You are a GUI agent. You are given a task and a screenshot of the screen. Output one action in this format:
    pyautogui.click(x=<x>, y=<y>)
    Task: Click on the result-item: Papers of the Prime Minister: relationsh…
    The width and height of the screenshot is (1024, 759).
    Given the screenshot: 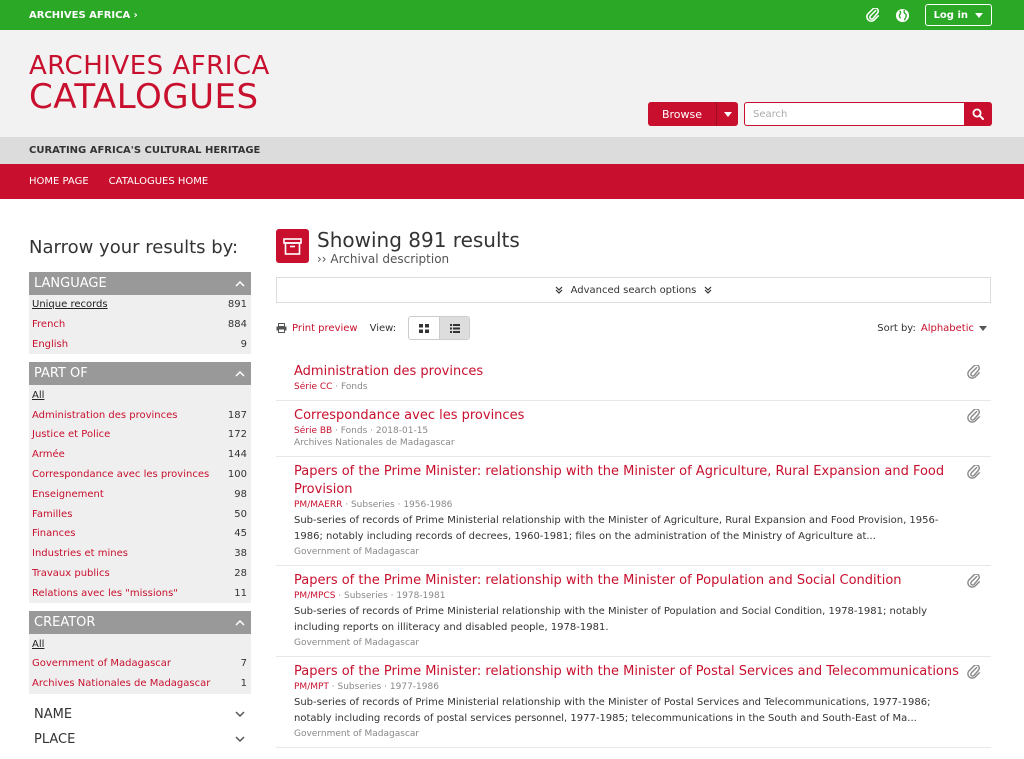 What is the action you would take?
    pyautogui.click(x=633, y=611)
    